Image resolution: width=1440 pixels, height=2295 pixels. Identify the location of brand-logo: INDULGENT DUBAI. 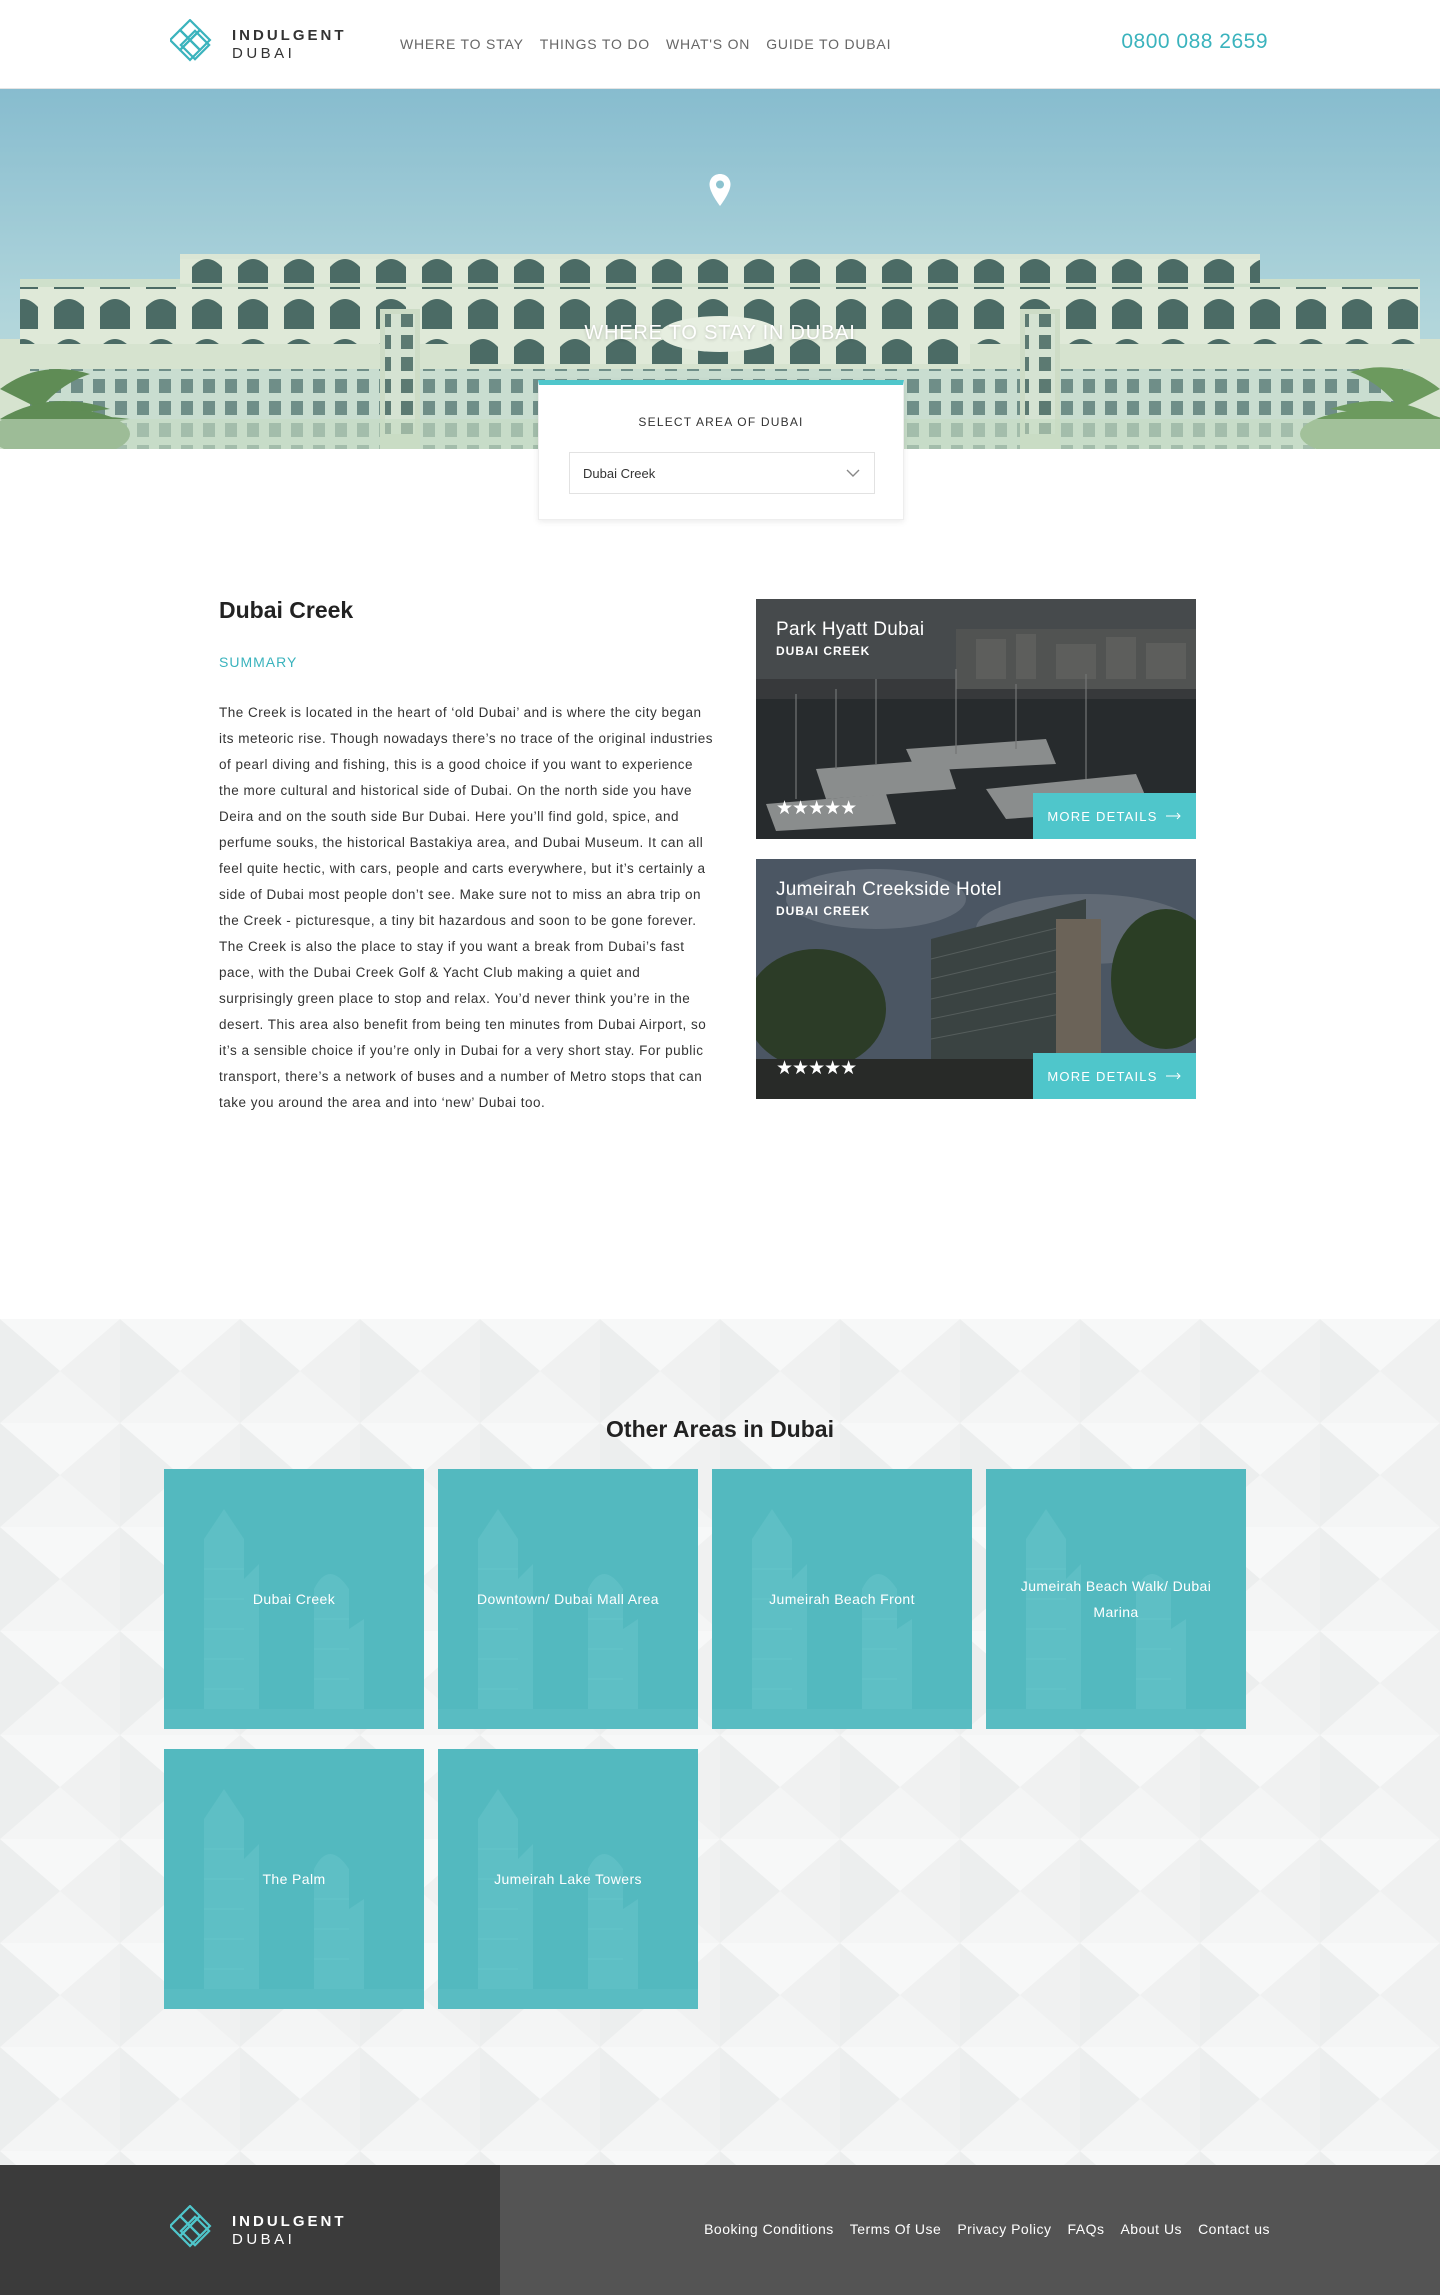
(258, 44).